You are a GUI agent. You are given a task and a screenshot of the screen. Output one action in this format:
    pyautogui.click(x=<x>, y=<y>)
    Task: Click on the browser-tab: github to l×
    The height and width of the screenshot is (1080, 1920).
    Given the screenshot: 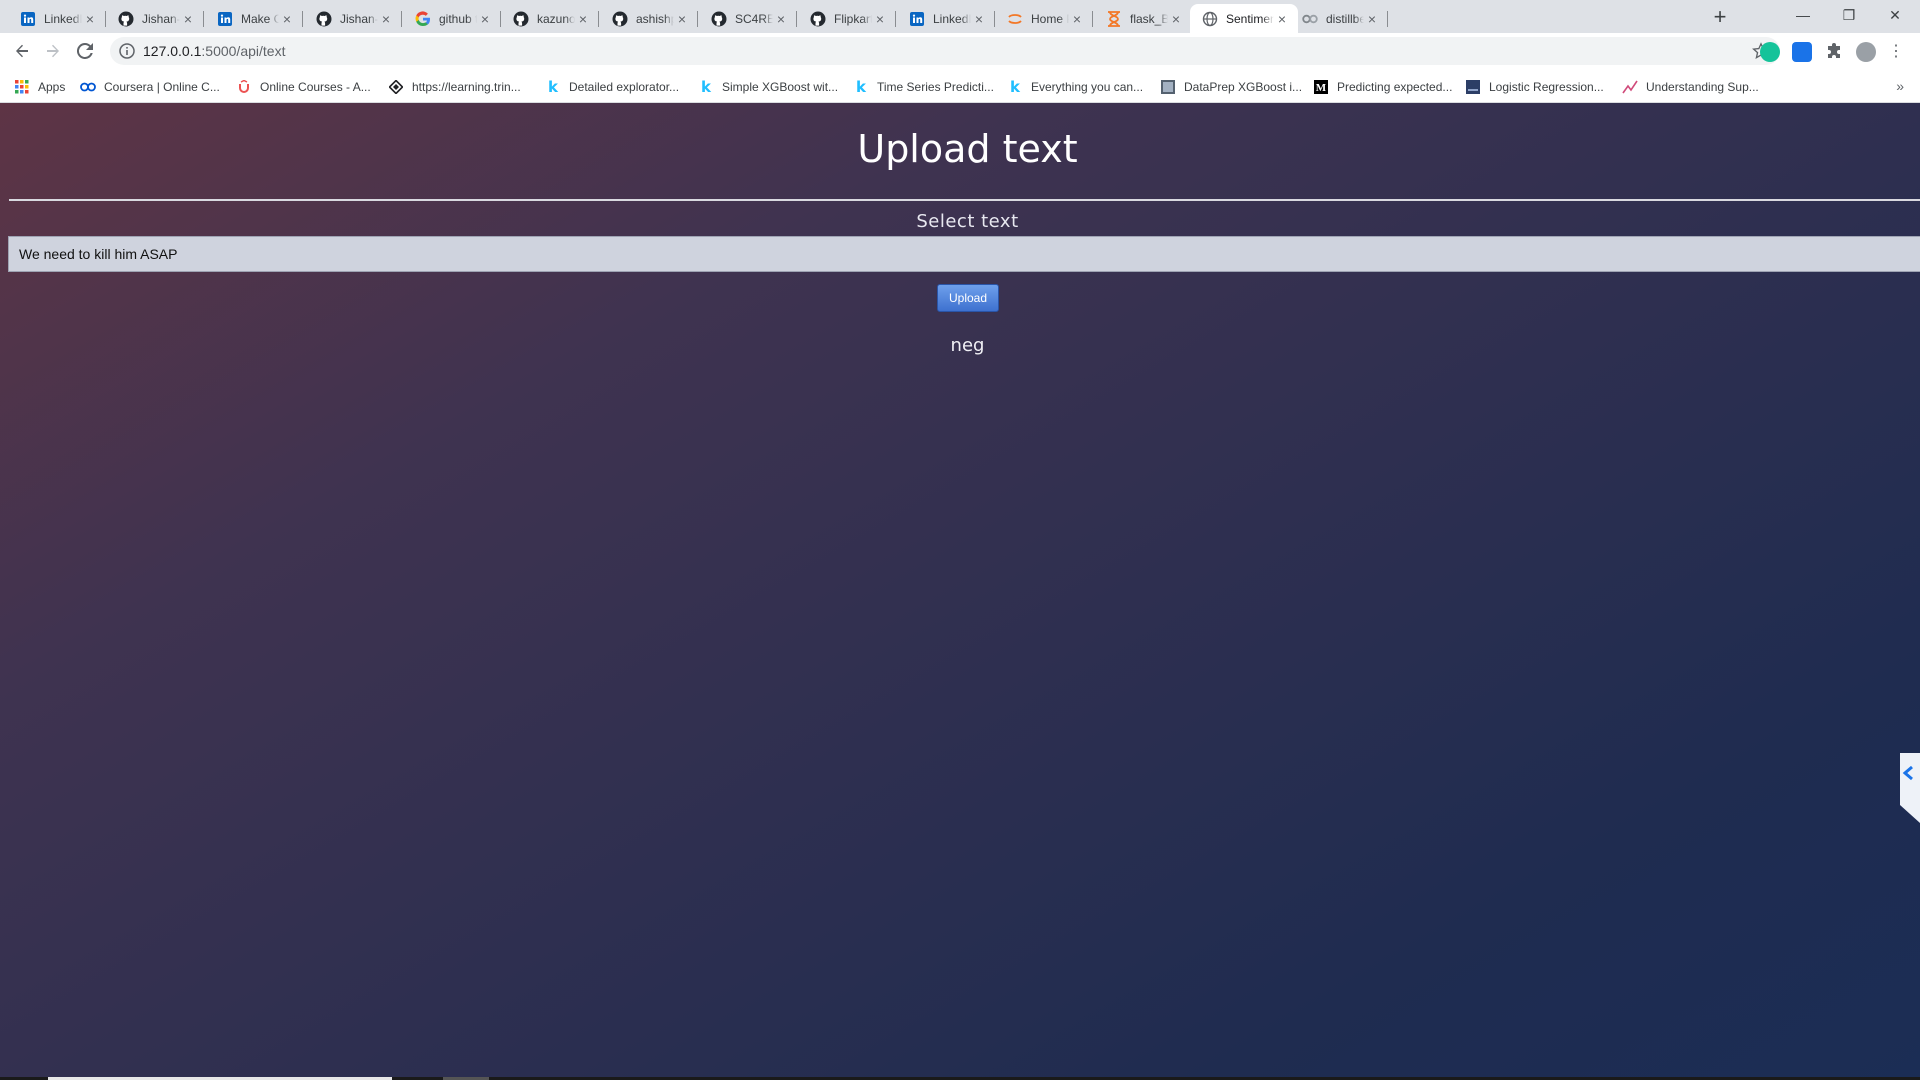 What is the action you would take?
    pyautogui.click(x=452, y=18)
    